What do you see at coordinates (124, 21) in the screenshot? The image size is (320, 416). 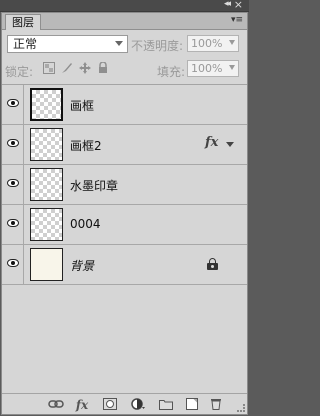 I see `tab-bar: 图层 ▾≡` at bounding box center [124, 21].